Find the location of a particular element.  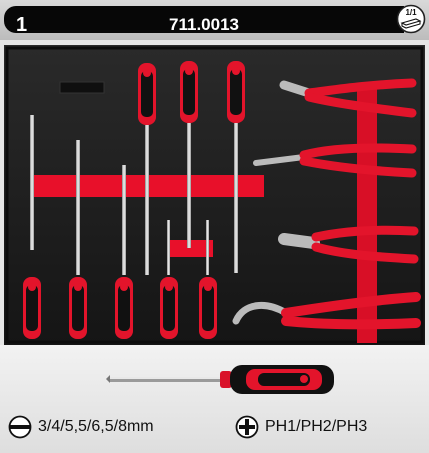

phillips-sizes: PH1/PH2/PH3 is located at coordinates (316, 426).